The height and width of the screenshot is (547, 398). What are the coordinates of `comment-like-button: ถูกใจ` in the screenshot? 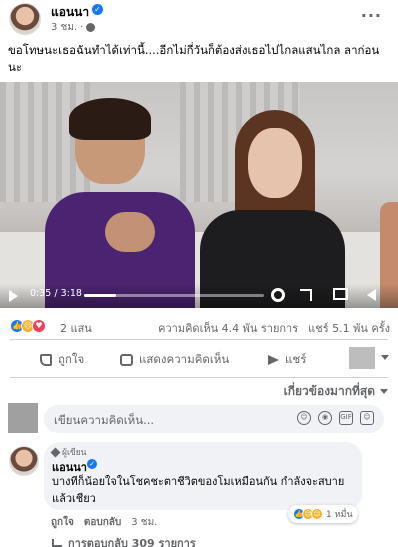 It's located at (62, 522).